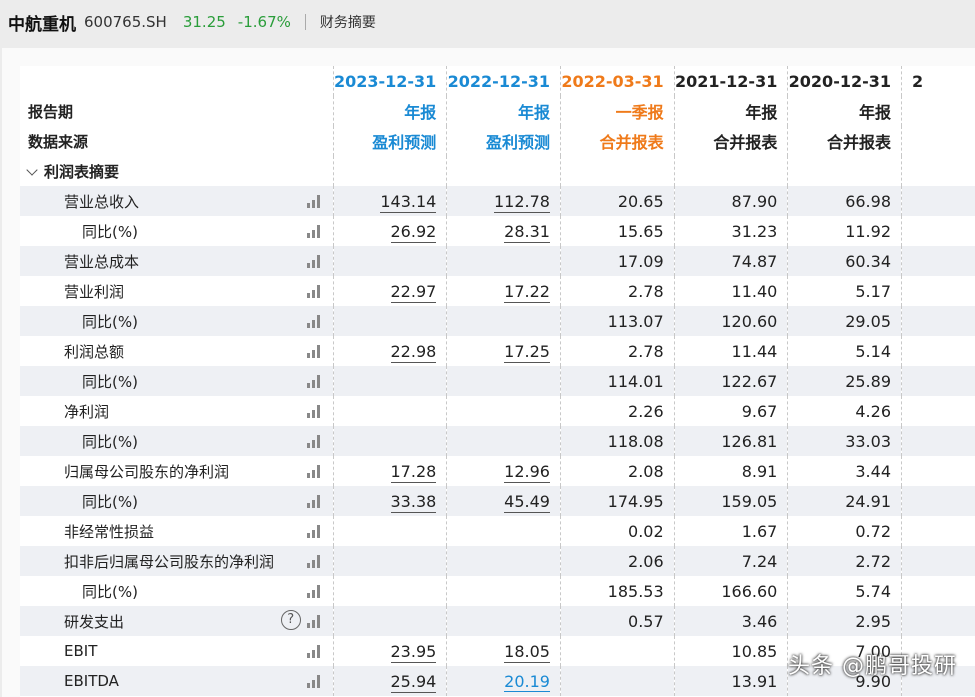 Image resolution: width=975 pixels, height=697 pixels. What do you see at coordinates (527, 232) in the screenshot?
I see `cell-value: 28.31` at bounding box center [527, 232].